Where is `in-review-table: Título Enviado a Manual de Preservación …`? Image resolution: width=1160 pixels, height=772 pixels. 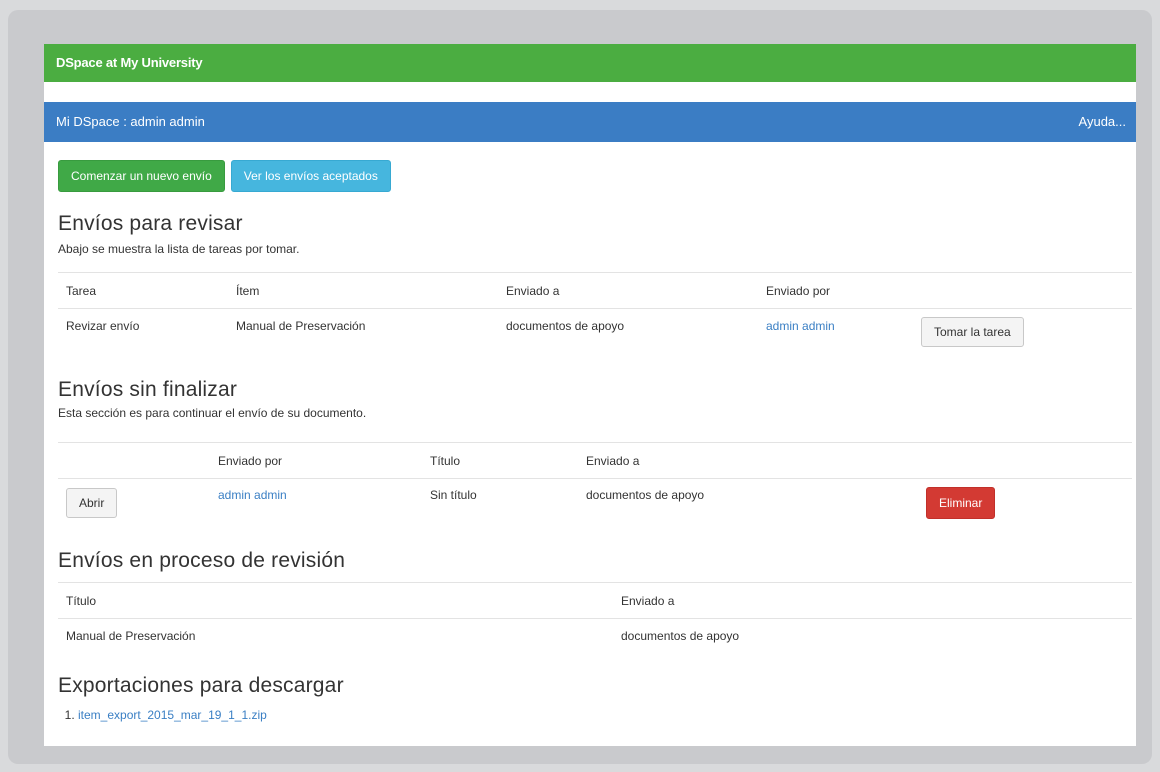
in-review-table: Título Enviado a Manual de Preservación … is located at coordinates (595, 612).